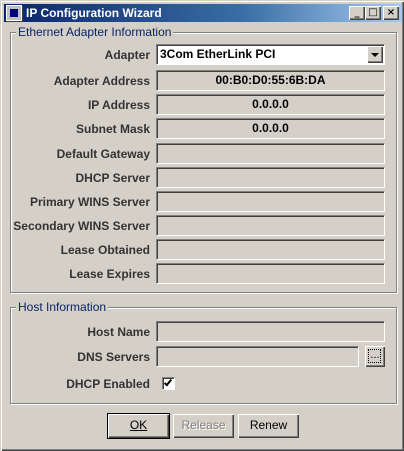 The width and height of the screenshot is (404, 451). I want to click on adapter-select: 3Com EtherLink PCI, so click(270, 54).